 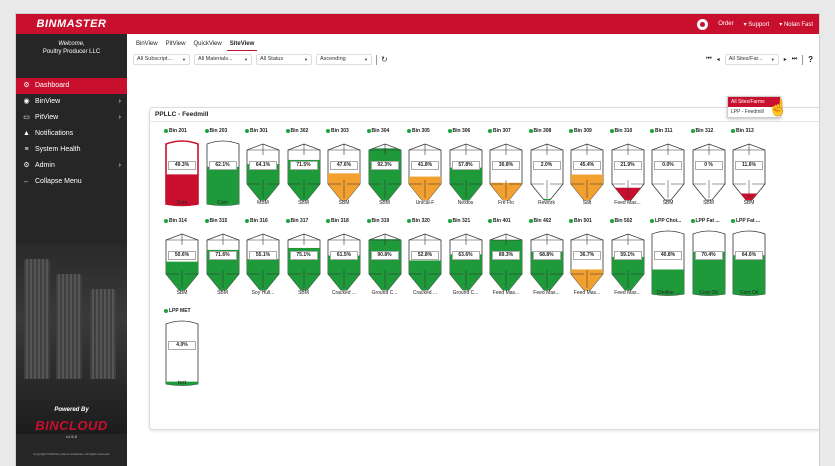 I want to click on bin-tile: Bin 302 71.5% SBM, so click(x=303, y=173).